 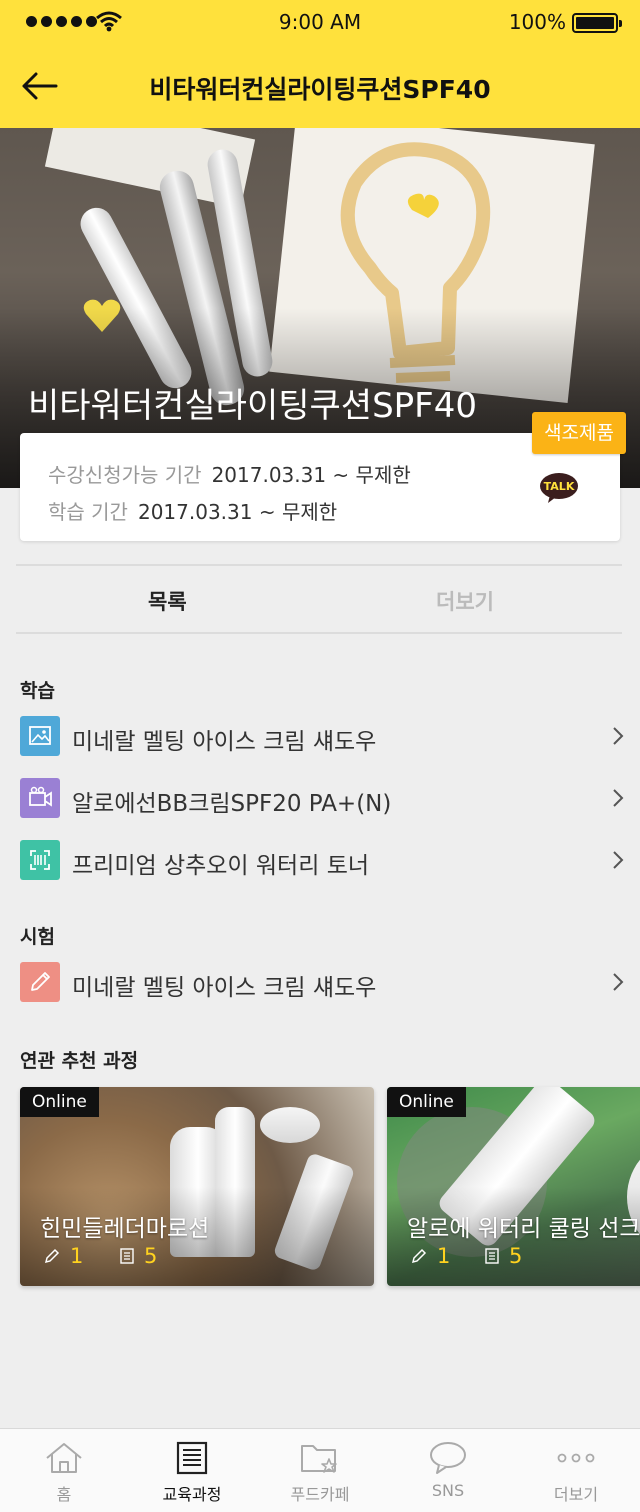 I want to click on exam-item-1: 미네랄 멜팅 아이스 크림 섀도우, so click(x=322, y=982).